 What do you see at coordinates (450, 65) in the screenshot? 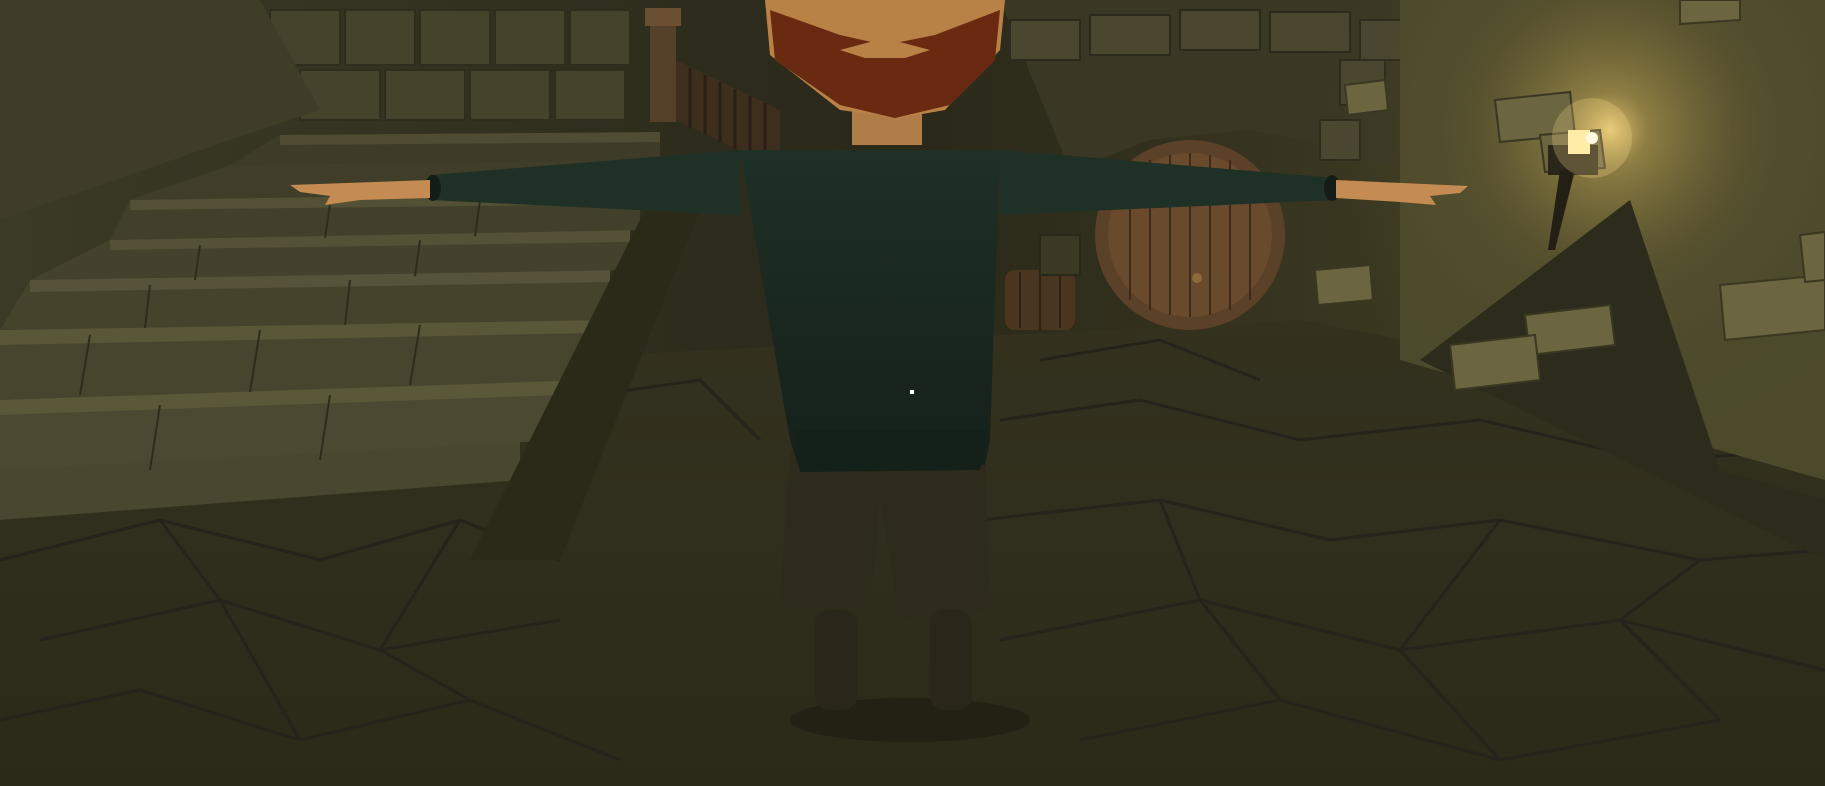
I see `upper-wall-stones` at bounding box center [450, 65].